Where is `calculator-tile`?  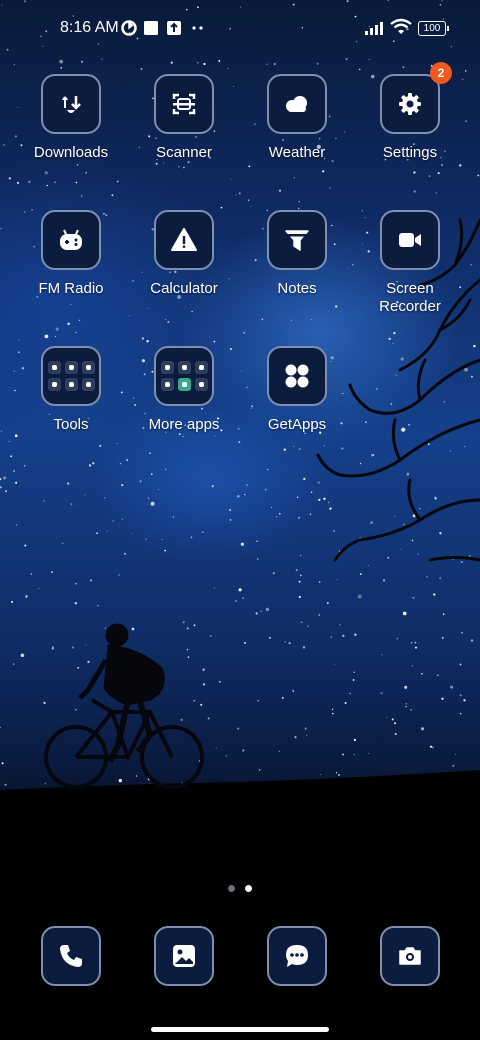
calculator-tile is located at coordinates (184, 240).